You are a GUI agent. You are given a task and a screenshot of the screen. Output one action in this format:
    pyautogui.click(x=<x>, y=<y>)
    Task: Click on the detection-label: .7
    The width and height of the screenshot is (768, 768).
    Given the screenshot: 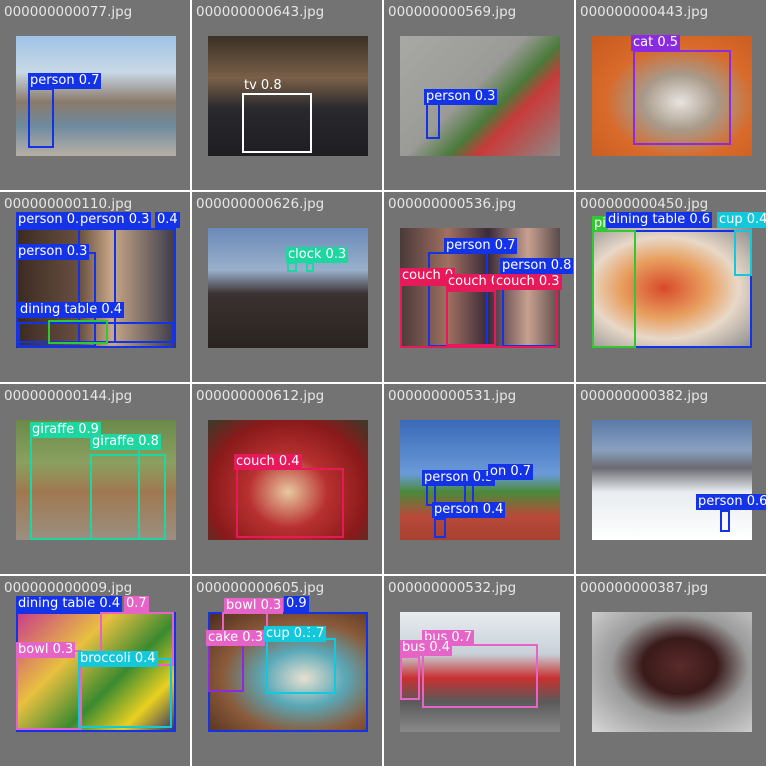 What is the action you would take?
    pyautogui.click(x=318, y=634)
    